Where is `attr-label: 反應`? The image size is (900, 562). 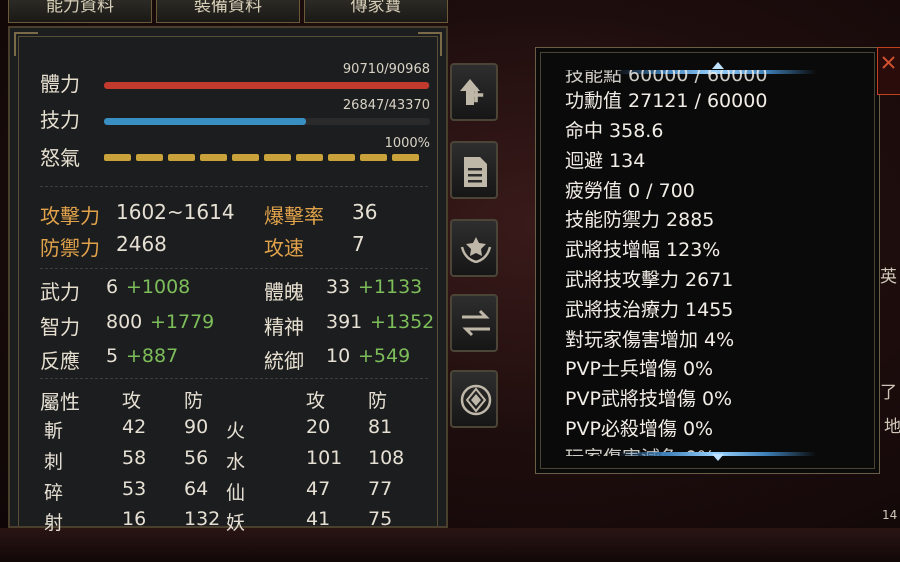 attr-label: 反應 is located at coordinates (60, 361).